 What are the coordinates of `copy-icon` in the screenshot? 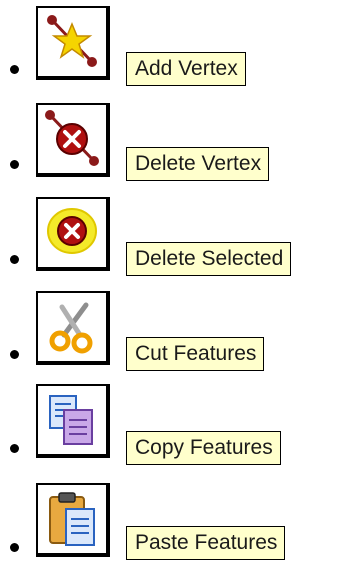 It's located at (71, 420).